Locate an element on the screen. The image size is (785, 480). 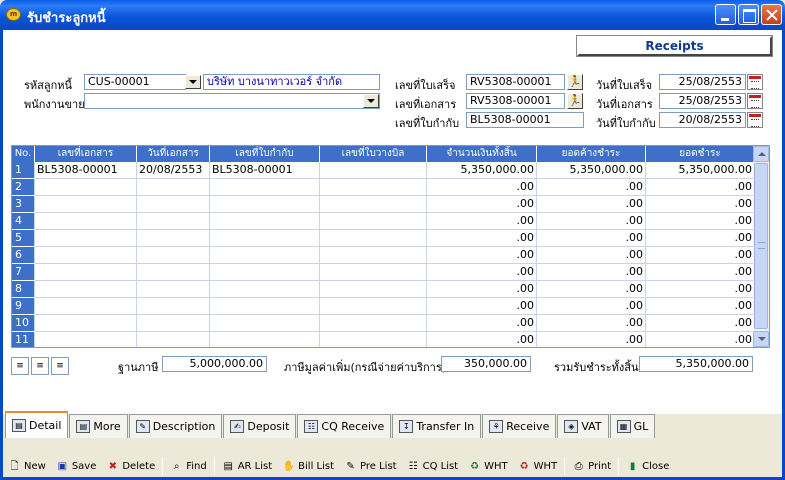
tab-receive: ⚘ Receive is located at coordinates (519, 426).